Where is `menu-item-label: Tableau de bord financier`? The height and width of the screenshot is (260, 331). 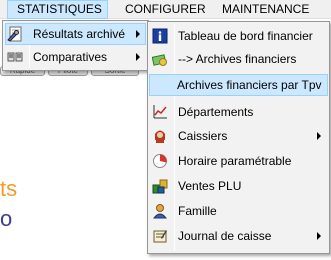
menu-item-label: Tableau de bord financier is located at coordinates (245, 36).